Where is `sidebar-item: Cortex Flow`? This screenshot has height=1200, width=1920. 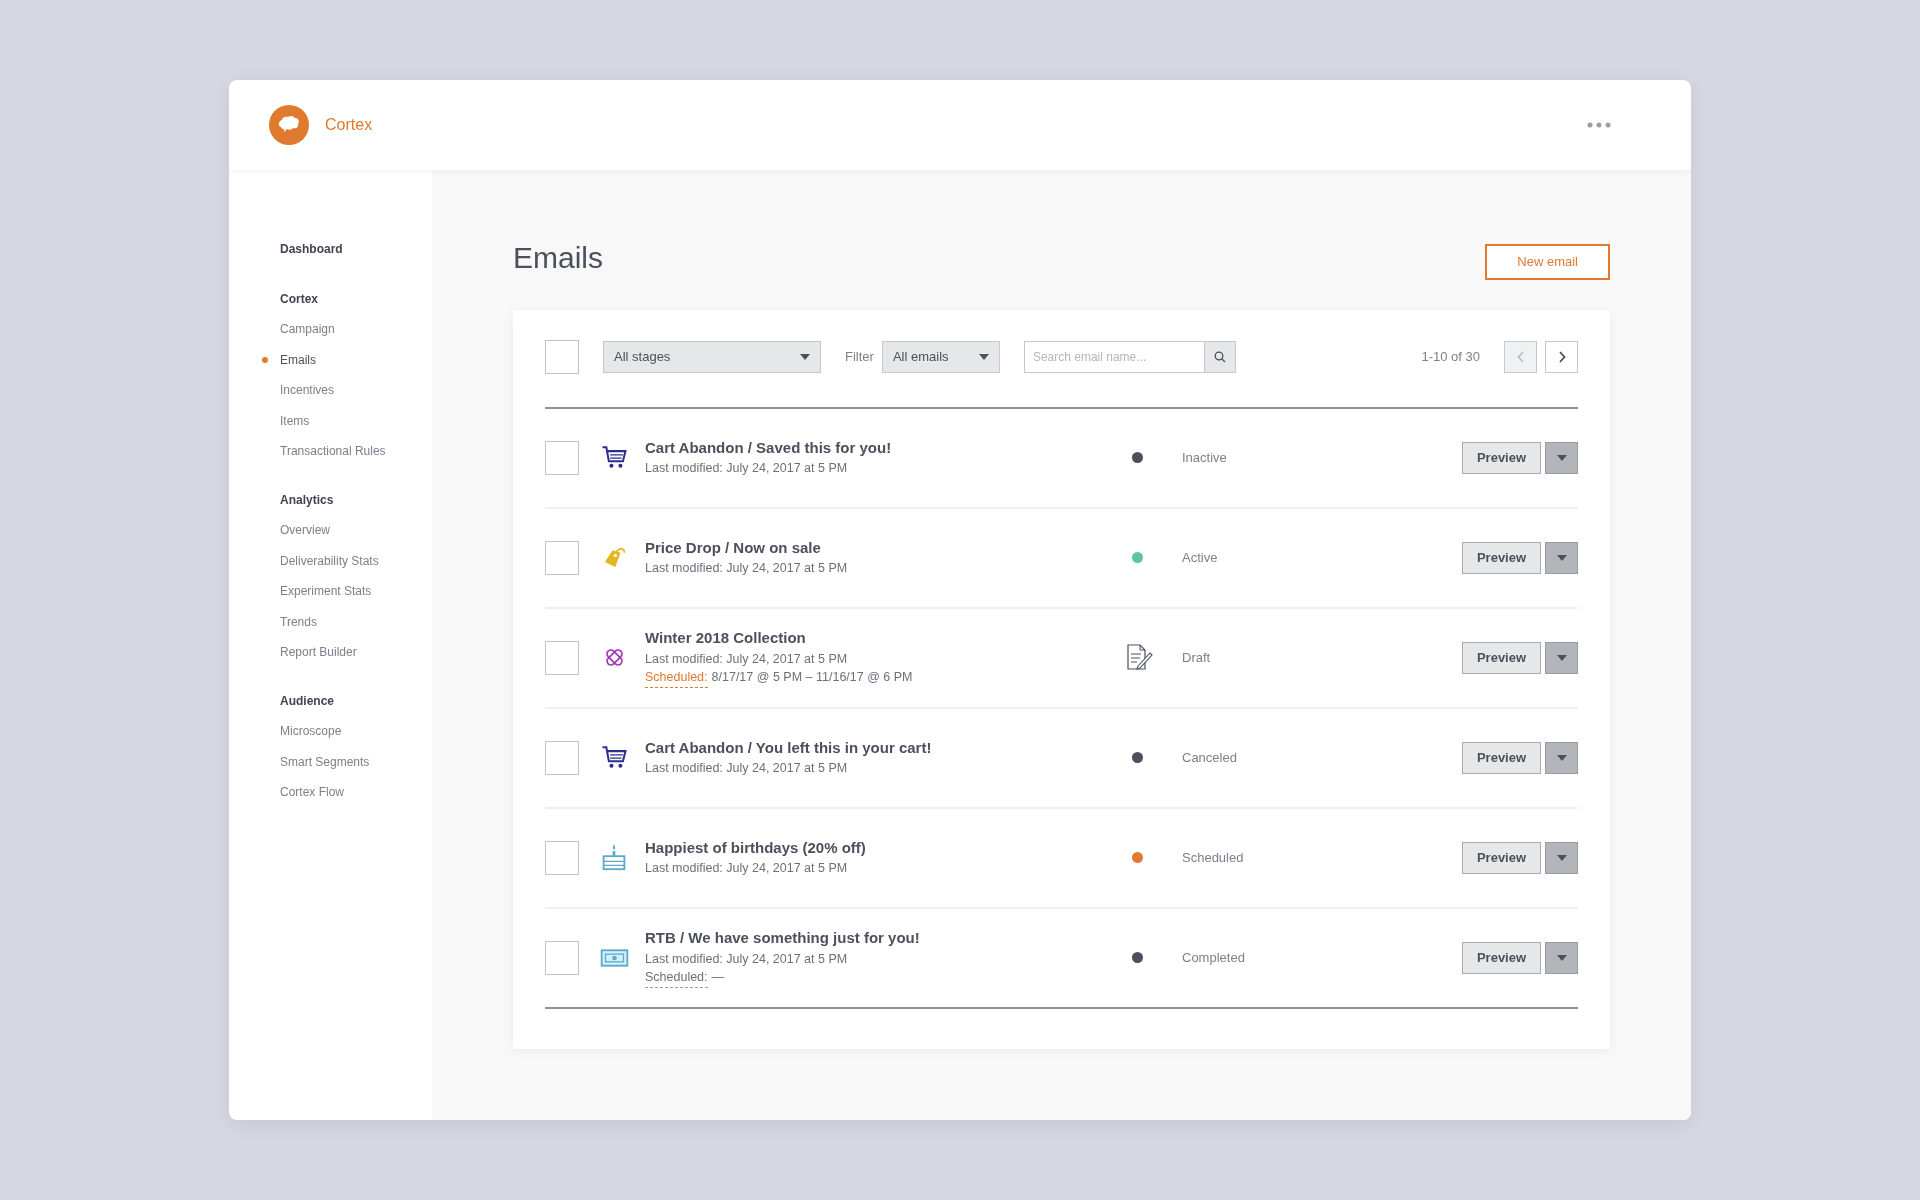
sidebar-item: Cortex Flow is located at coordinates (312, 792).